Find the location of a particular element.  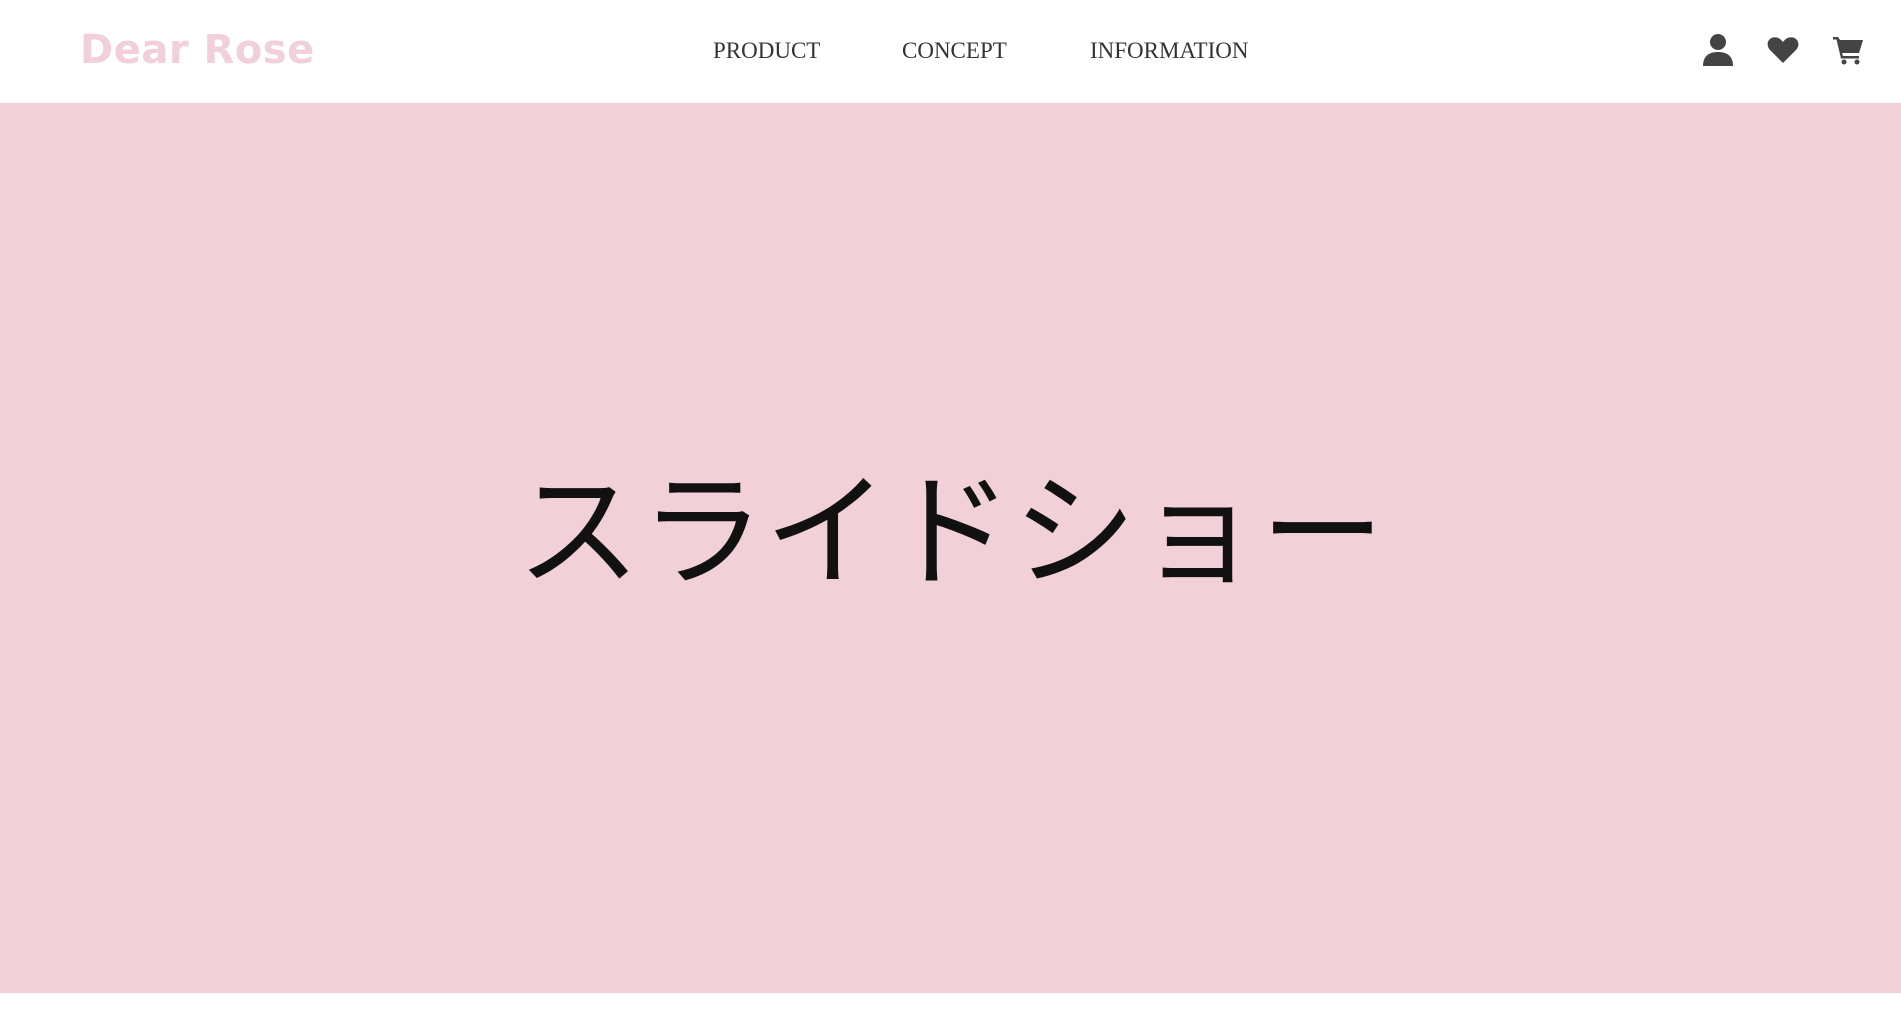

cart-button is located at coordinates (1848, 50).